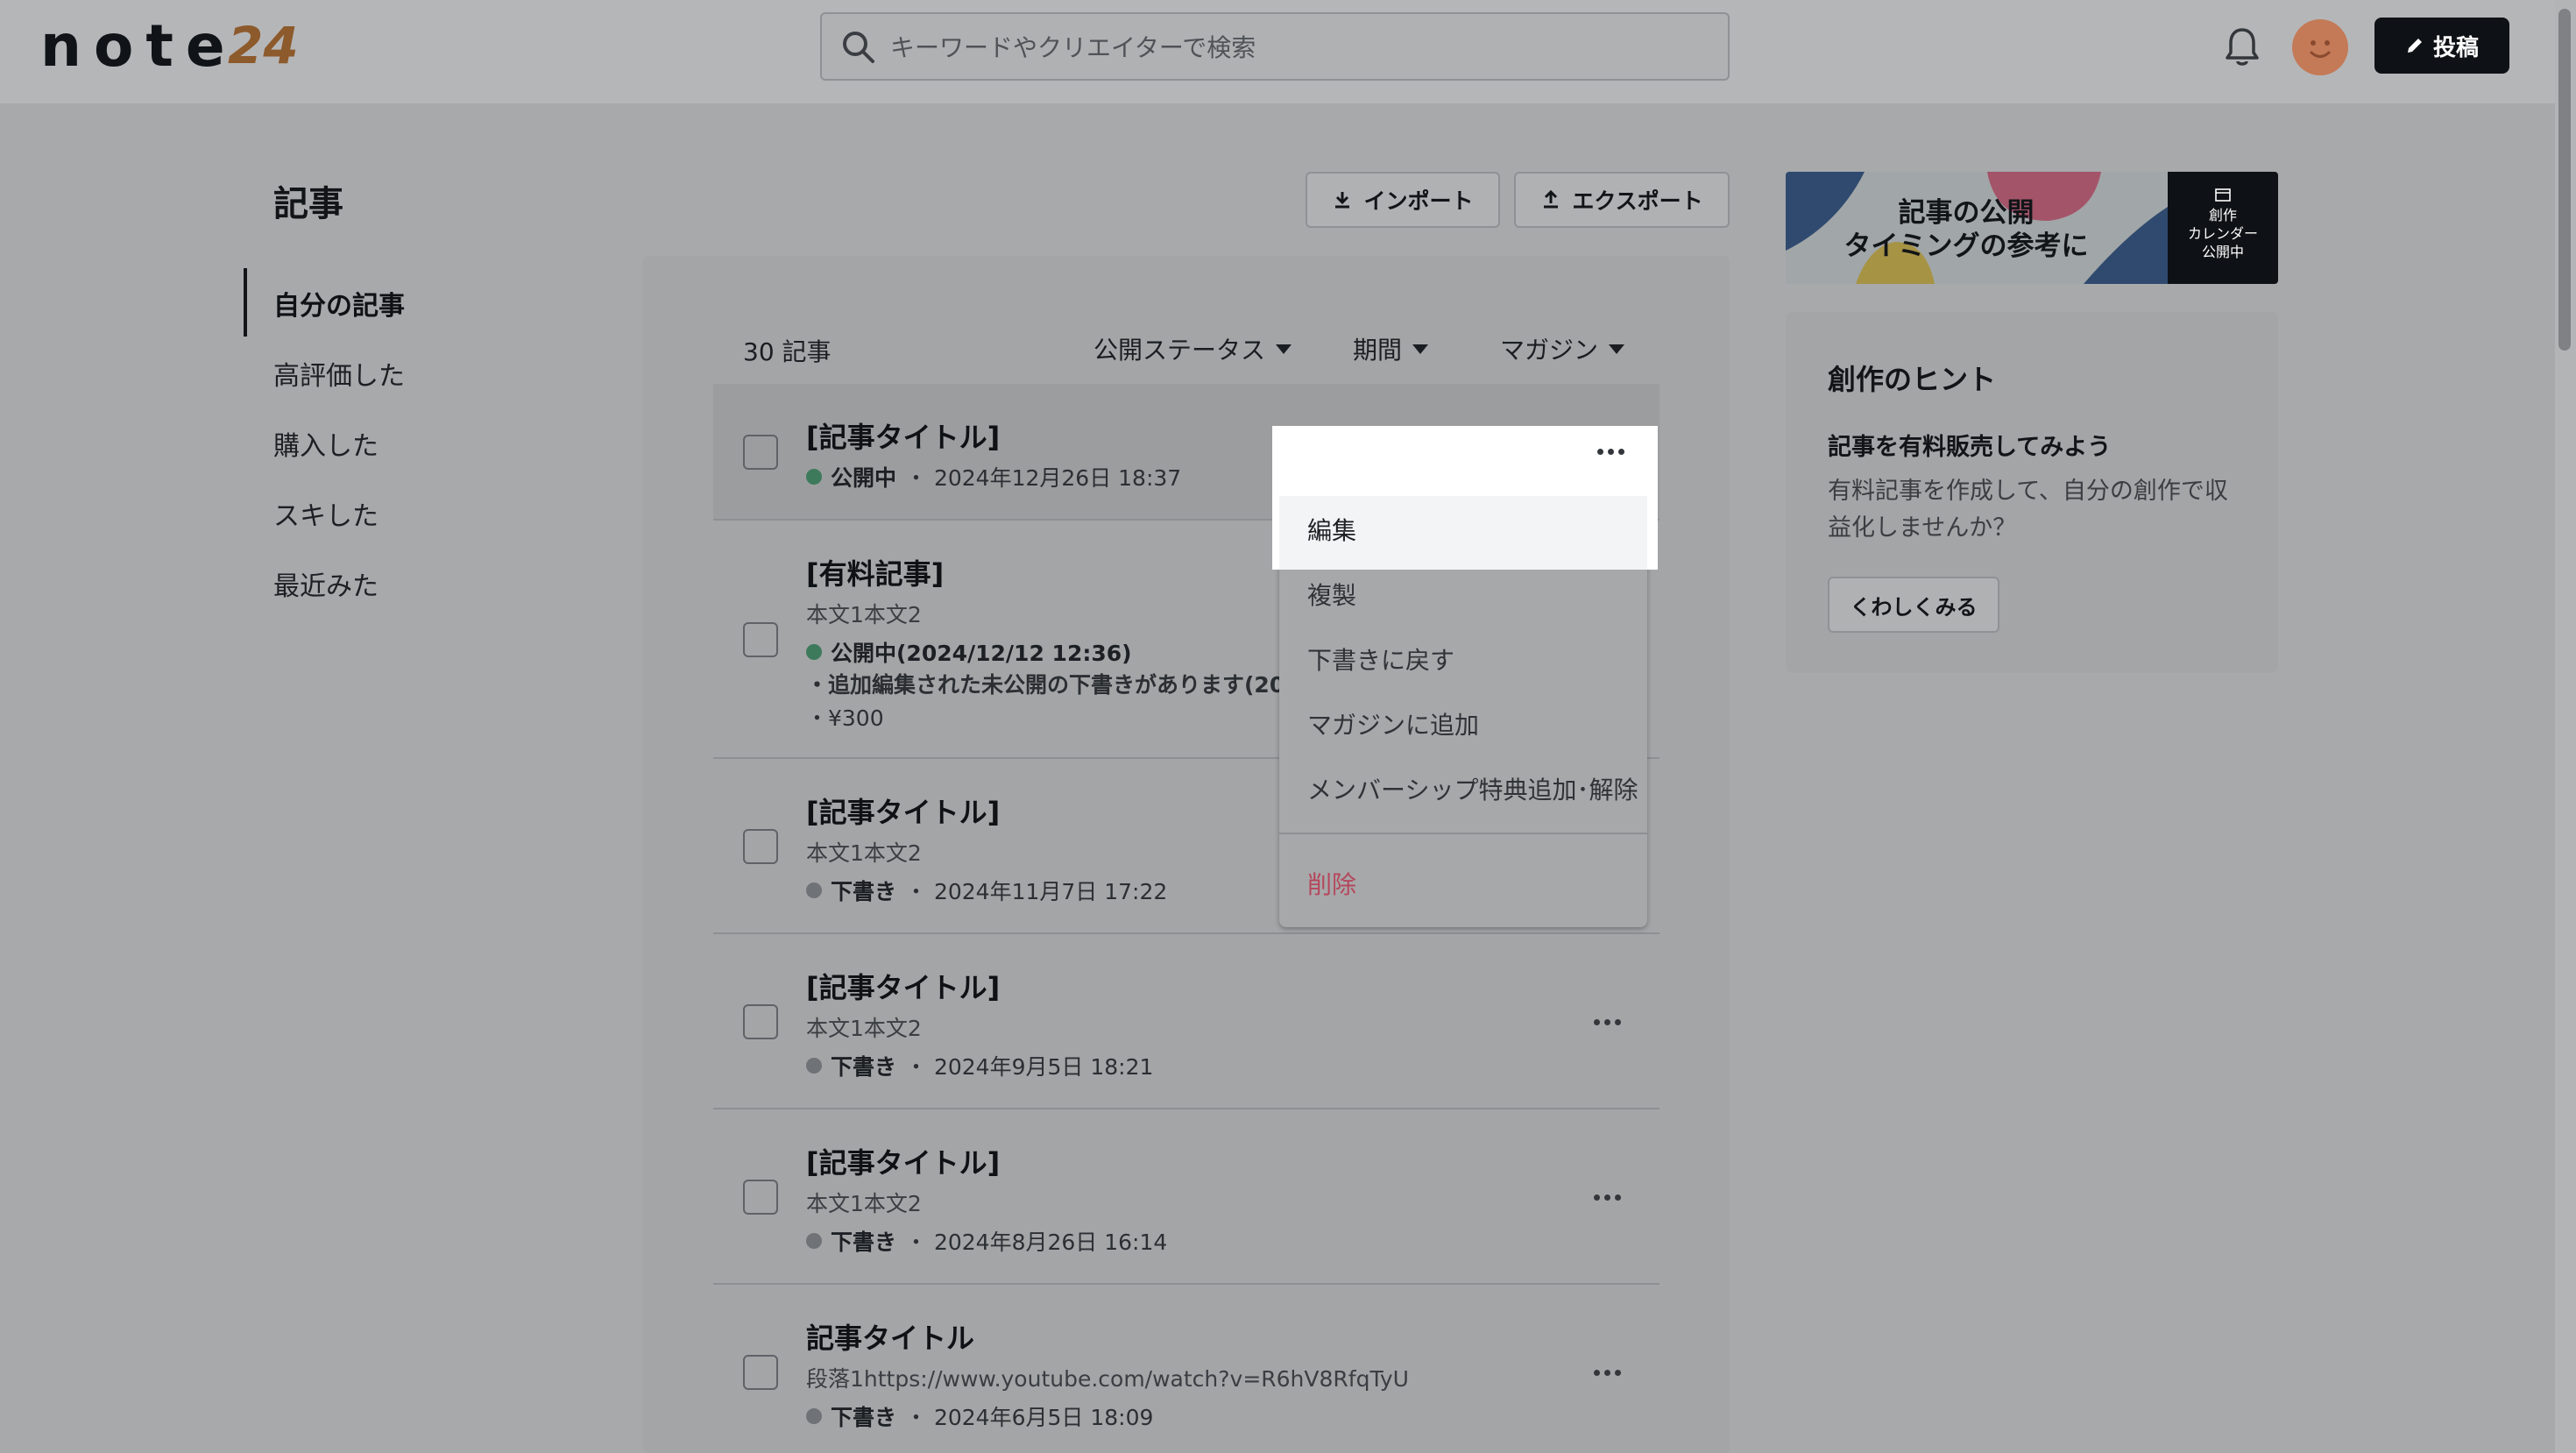 The width and height of the screenshot is (2576, 1453). I want to click on banner-line-2: タイミングの参考に, so click(1966, 246).